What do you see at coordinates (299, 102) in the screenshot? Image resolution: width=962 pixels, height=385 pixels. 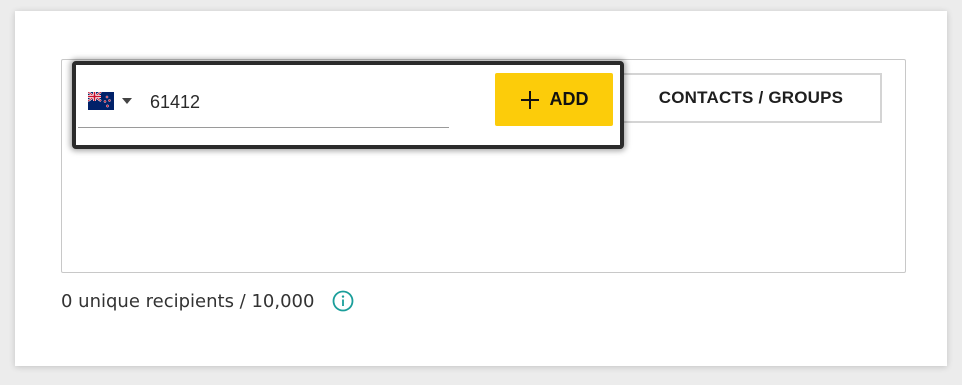 I see `phone-number-input` at bounding box center [299, 102].